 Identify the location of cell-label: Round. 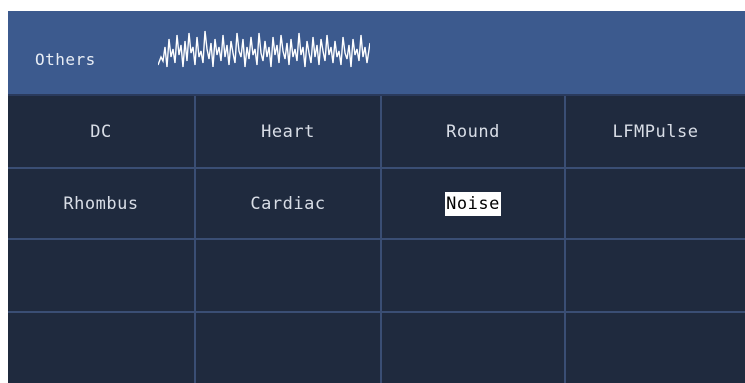
(473, 131).